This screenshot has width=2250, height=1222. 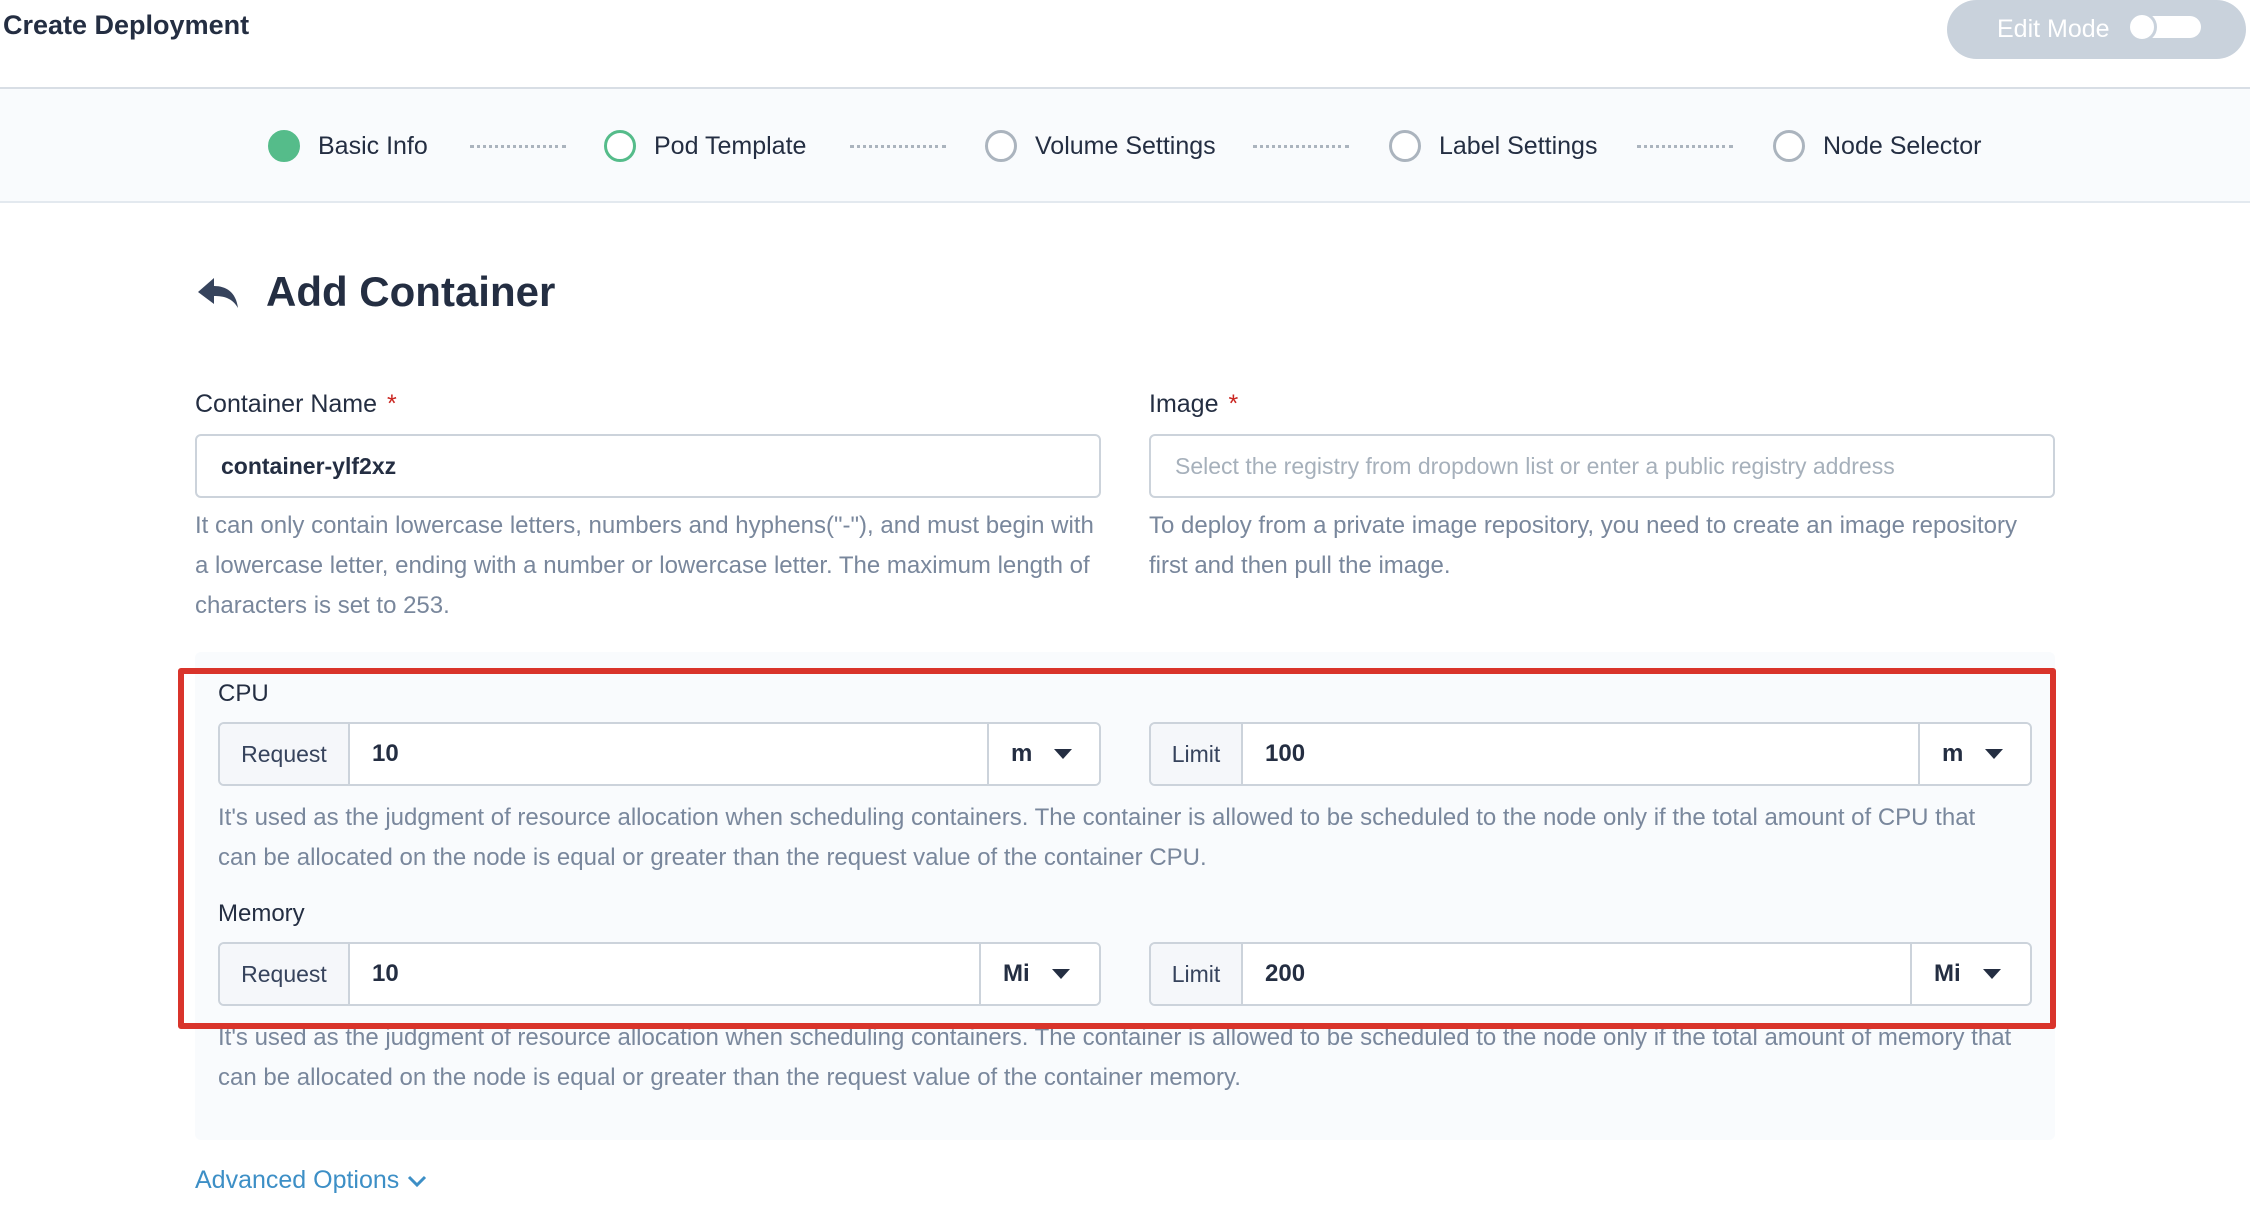 I want to click on edit-mode-toggle: Edit Mode, so click(x=2096, y=29).